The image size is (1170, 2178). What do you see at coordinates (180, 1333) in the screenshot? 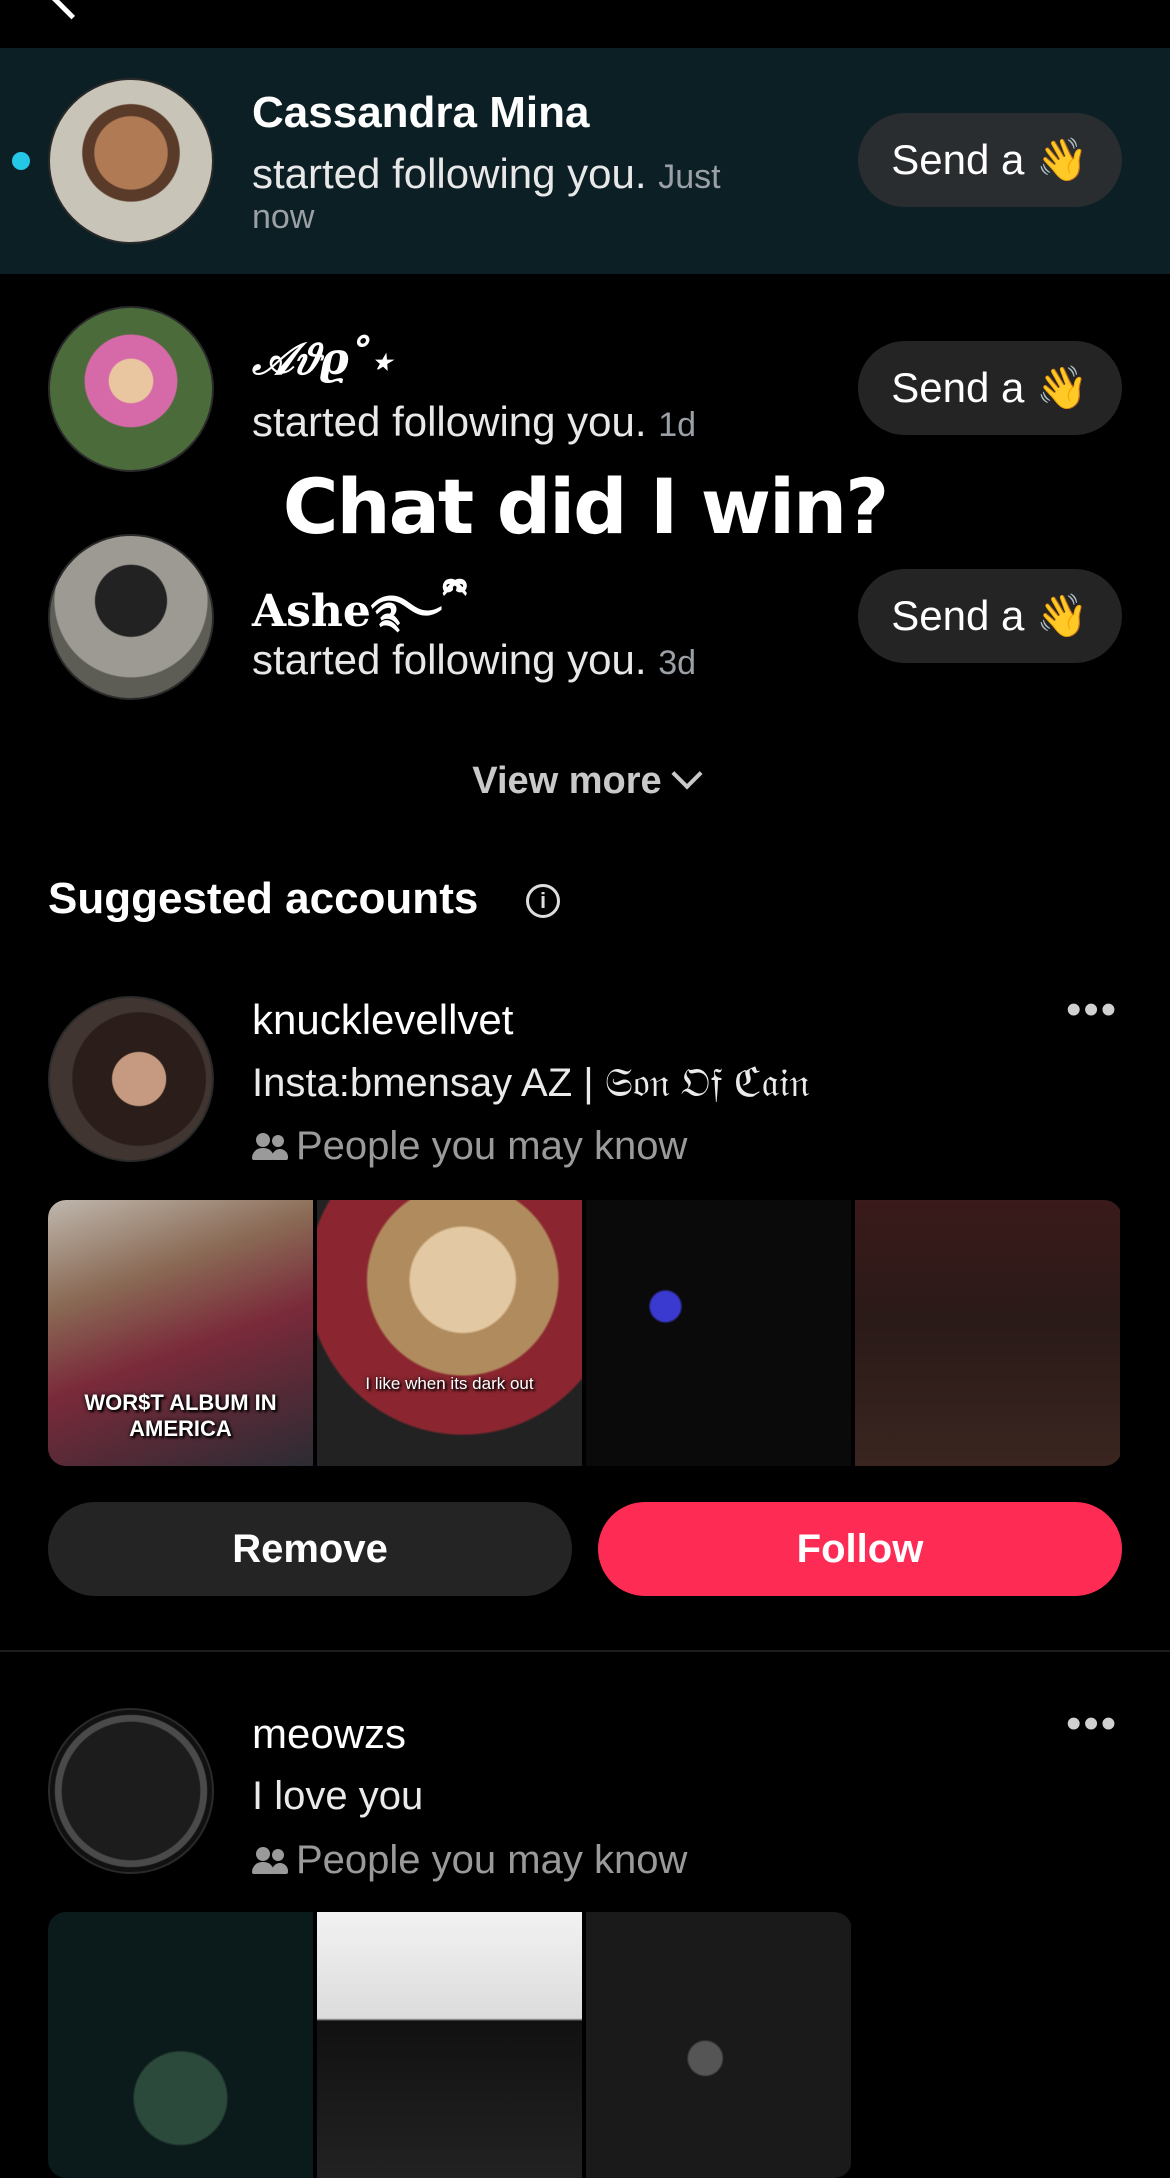
I see `video-thumbnail: WOR$T ALBUM IN AMERICA` at bounding box center [180, 1333].